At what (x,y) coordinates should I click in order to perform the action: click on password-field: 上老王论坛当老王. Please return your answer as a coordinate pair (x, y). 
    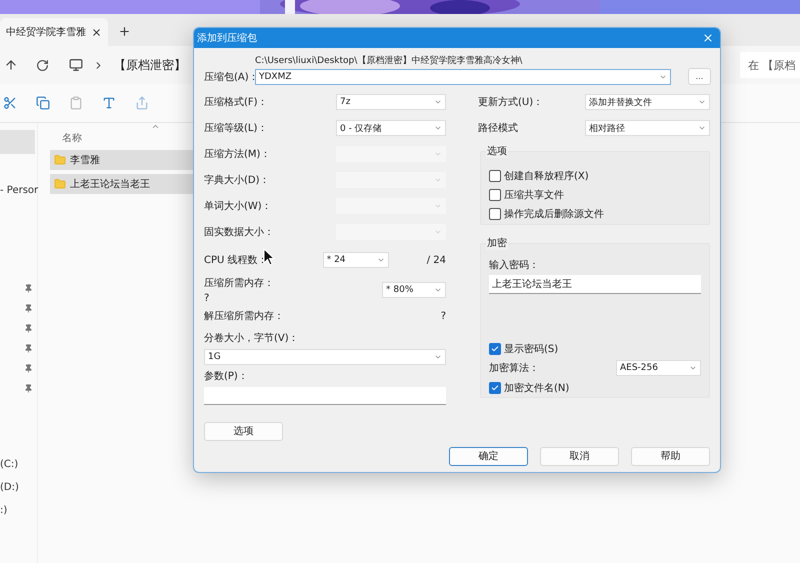
    Looking at the image, I should click on (595, 284).